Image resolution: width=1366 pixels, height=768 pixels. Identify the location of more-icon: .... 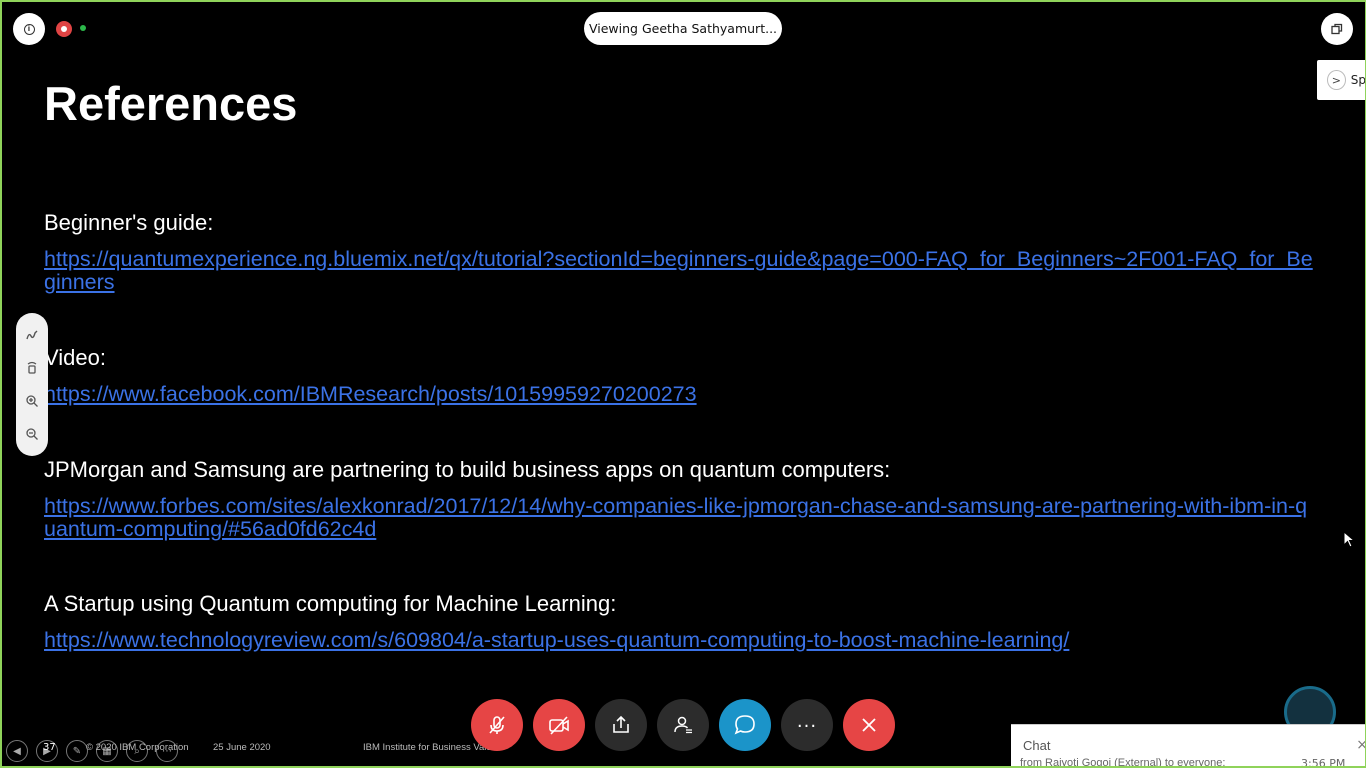
(807, 721).